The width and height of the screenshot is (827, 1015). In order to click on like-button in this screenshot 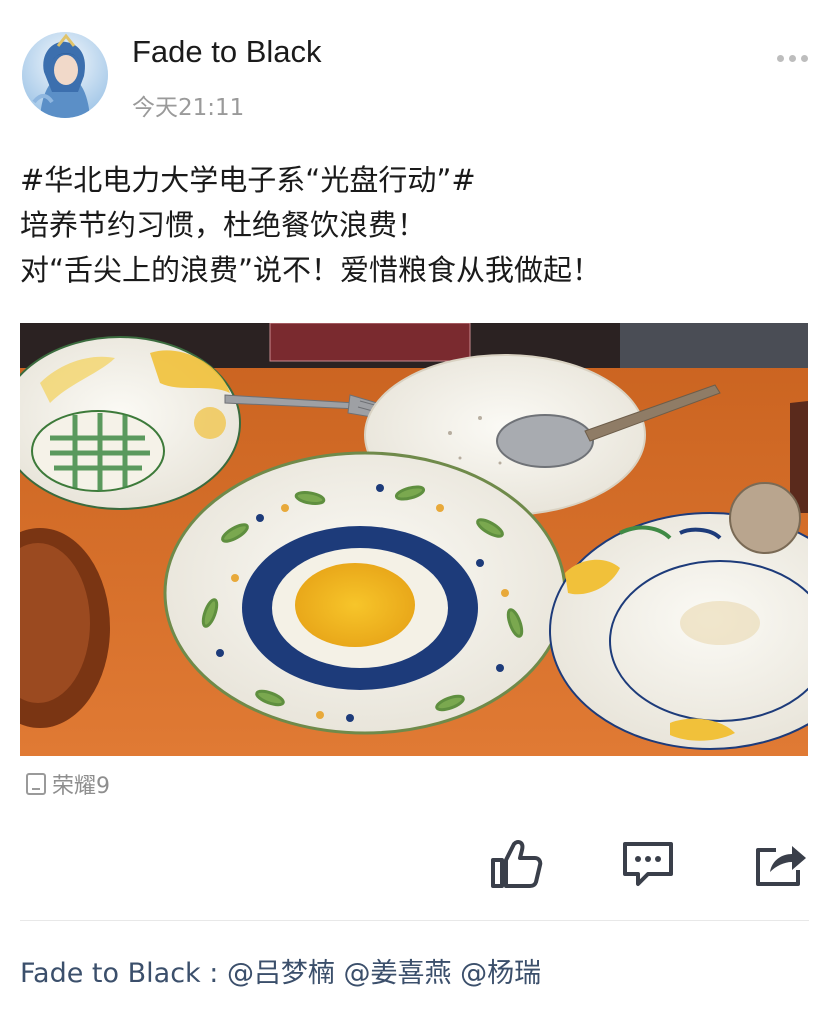, I will do `click(516, 864)`.